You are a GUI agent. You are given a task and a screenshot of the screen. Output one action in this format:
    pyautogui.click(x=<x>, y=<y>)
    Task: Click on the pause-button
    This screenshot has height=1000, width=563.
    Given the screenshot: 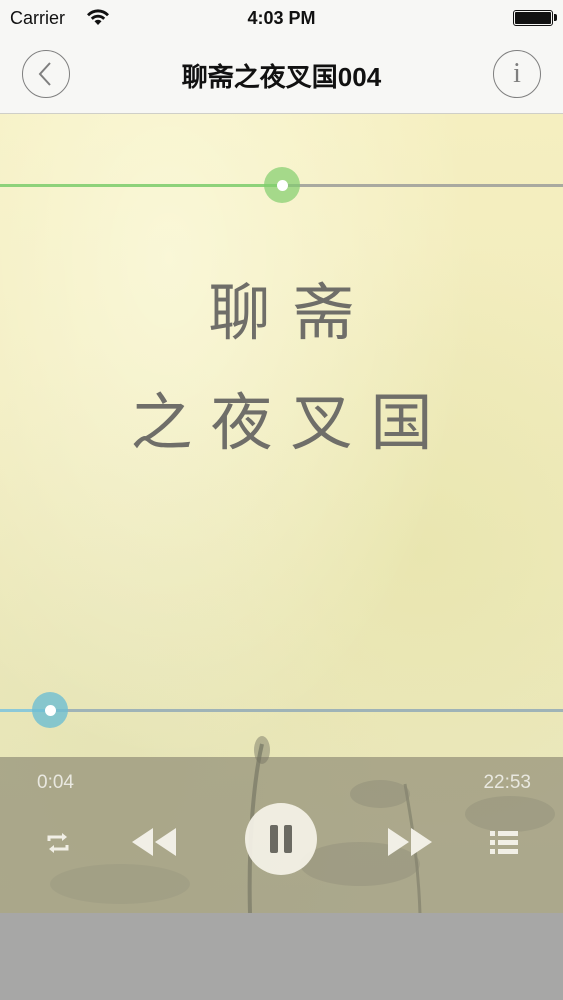 What is the action you would take?
    pyautogui.click(x=281, y=839)
    